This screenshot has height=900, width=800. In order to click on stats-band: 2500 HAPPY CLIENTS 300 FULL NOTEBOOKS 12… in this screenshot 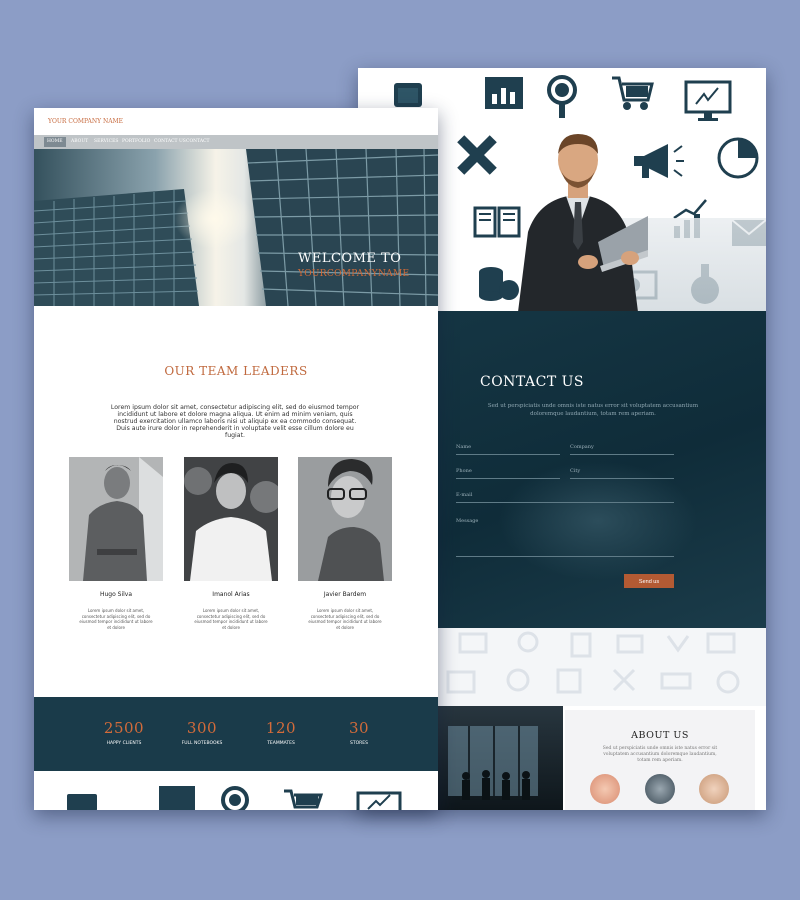, I will do `click(236, 734)`.